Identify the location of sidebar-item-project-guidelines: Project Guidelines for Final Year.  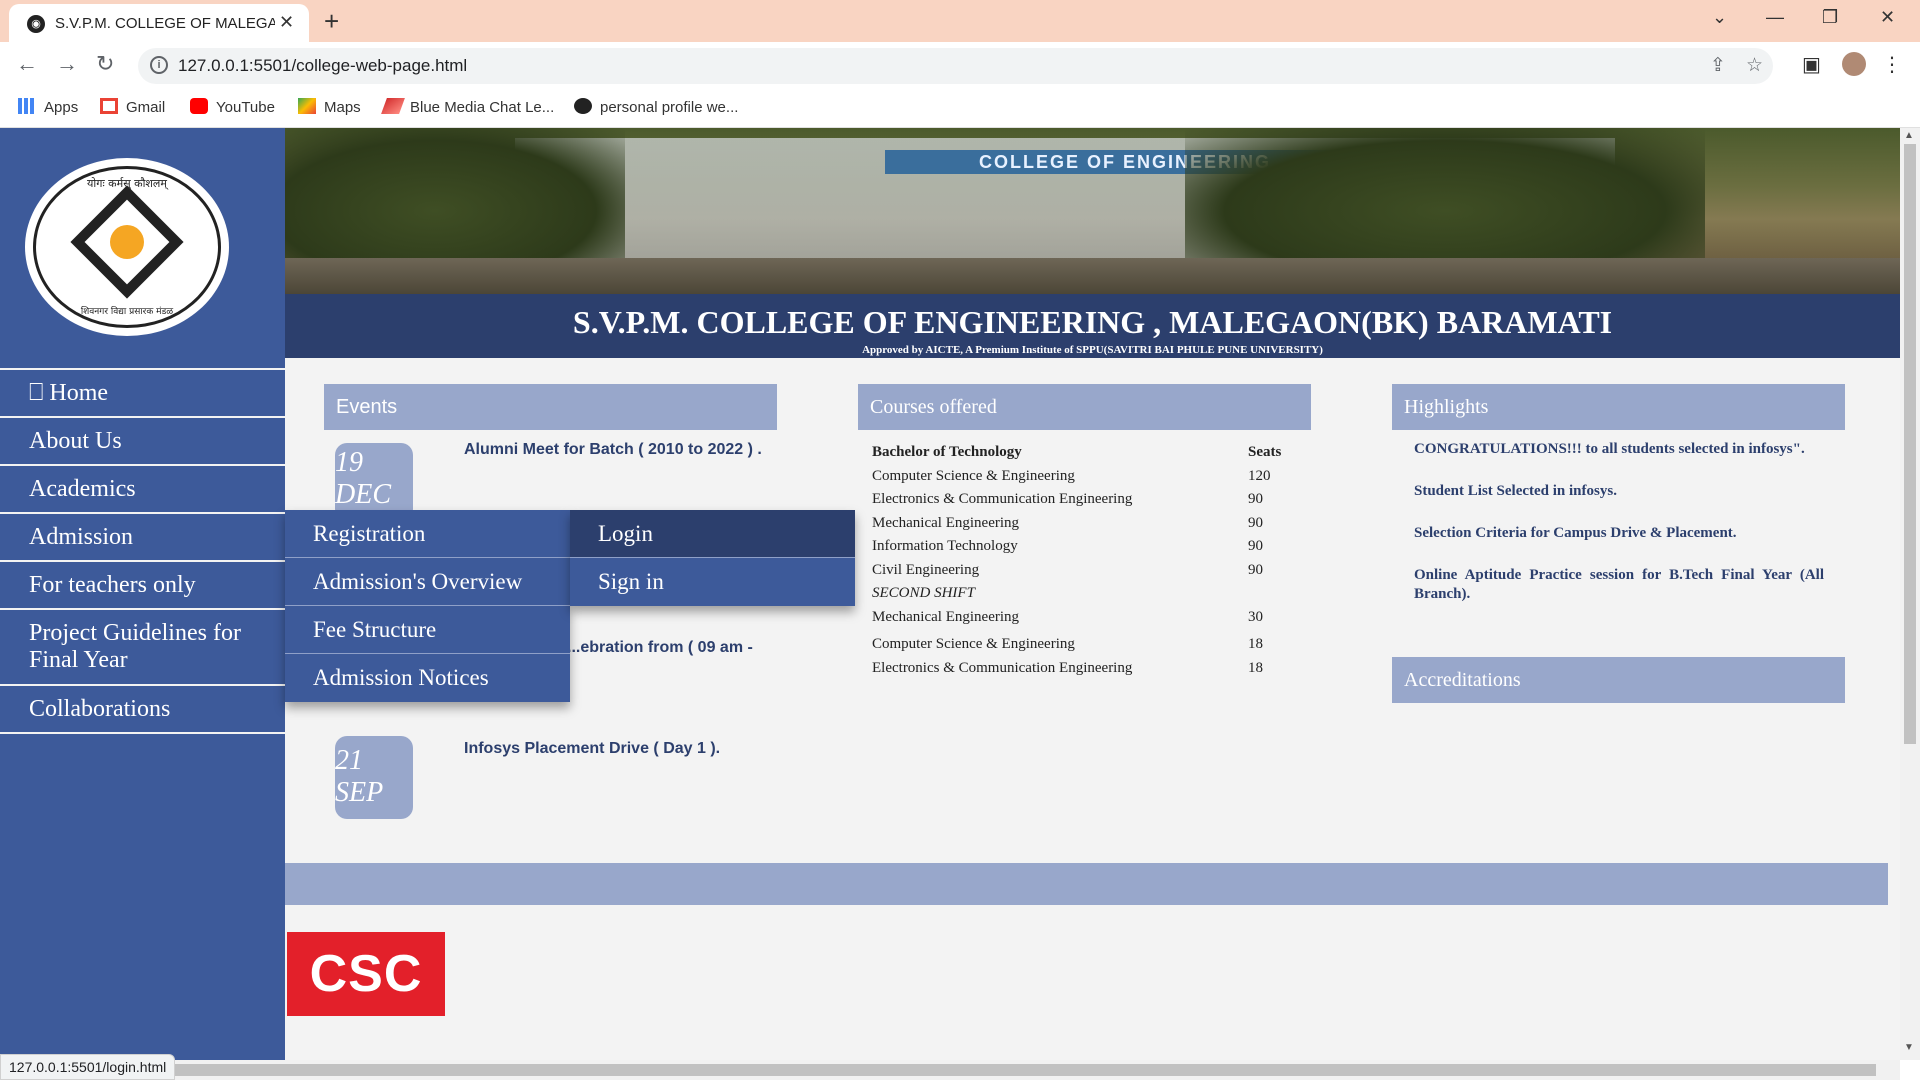
(142, 646).